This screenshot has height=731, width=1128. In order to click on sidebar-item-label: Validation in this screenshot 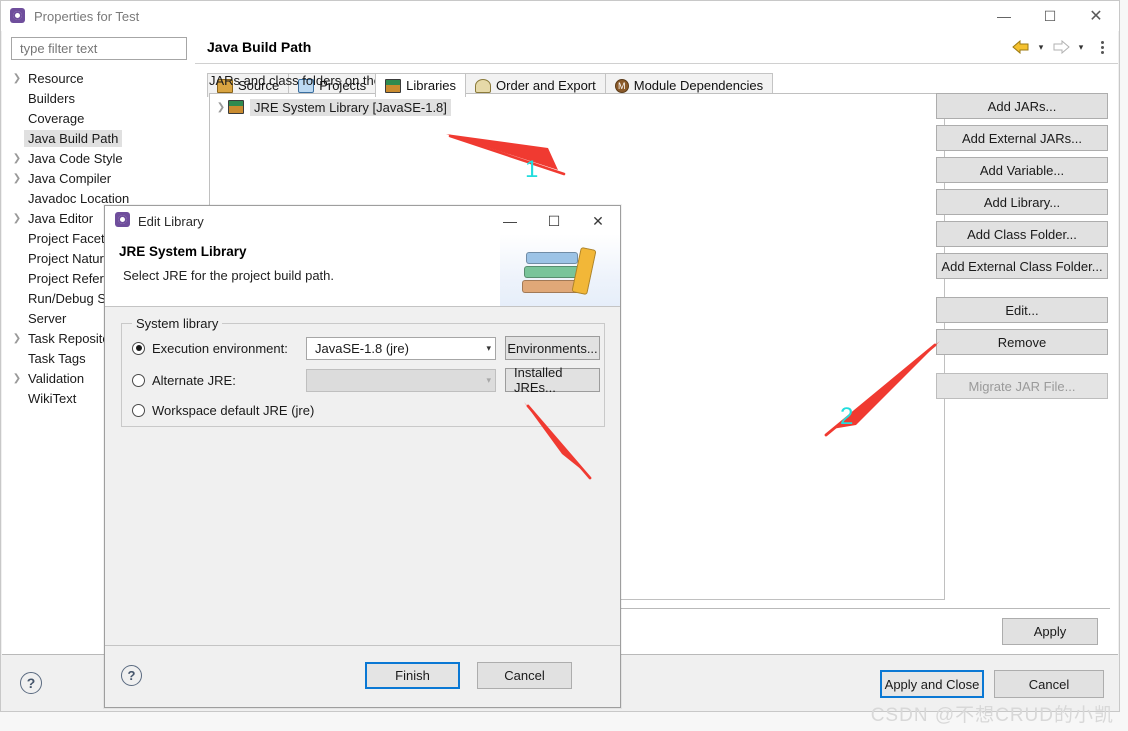, I will do `click(56, 378)`.